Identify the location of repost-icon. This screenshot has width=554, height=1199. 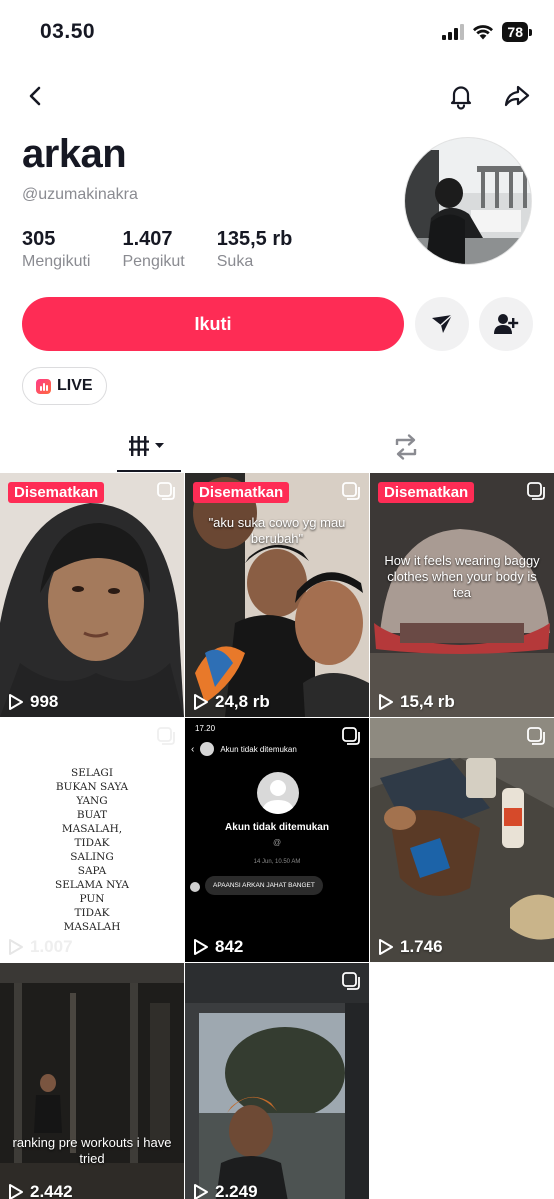
(406, 447).